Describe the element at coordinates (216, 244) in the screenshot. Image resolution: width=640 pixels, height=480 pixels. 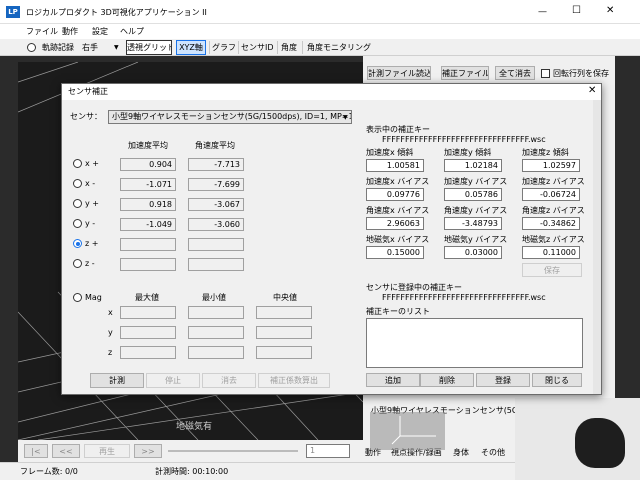
I see `angvel-avg-field` at that location.